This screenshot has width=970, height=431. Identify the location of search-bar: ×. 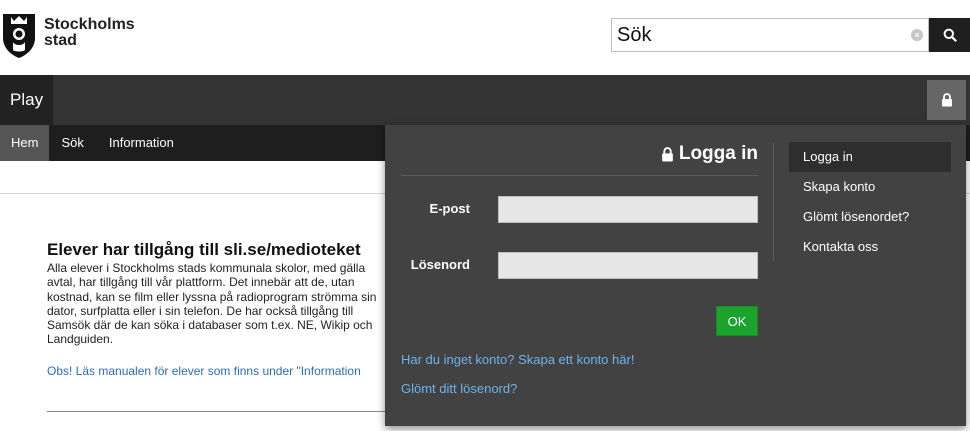
(790, 35).